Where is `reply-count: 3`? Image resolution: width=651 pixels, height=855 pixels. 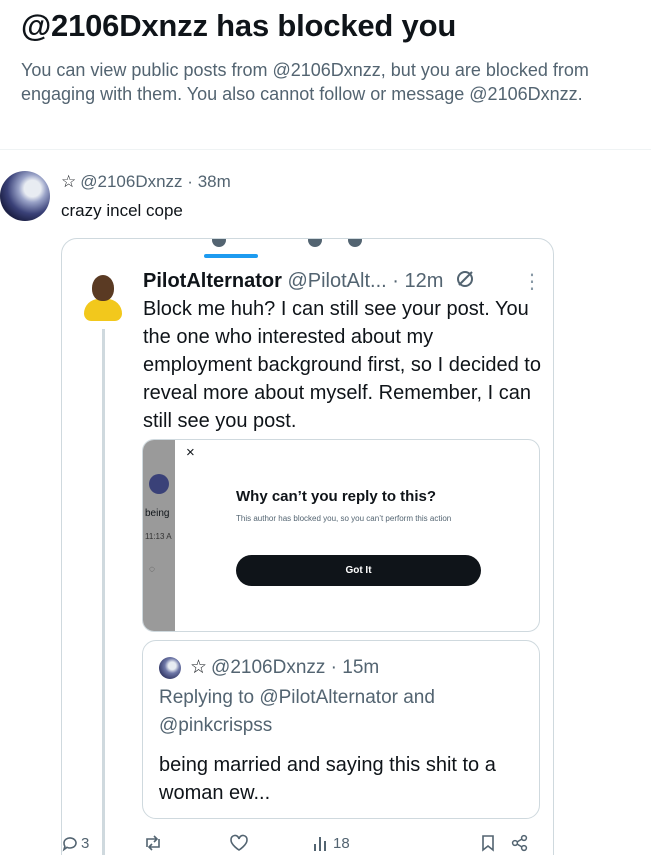 reply-count: 3 is located at coordinates (85, 843).